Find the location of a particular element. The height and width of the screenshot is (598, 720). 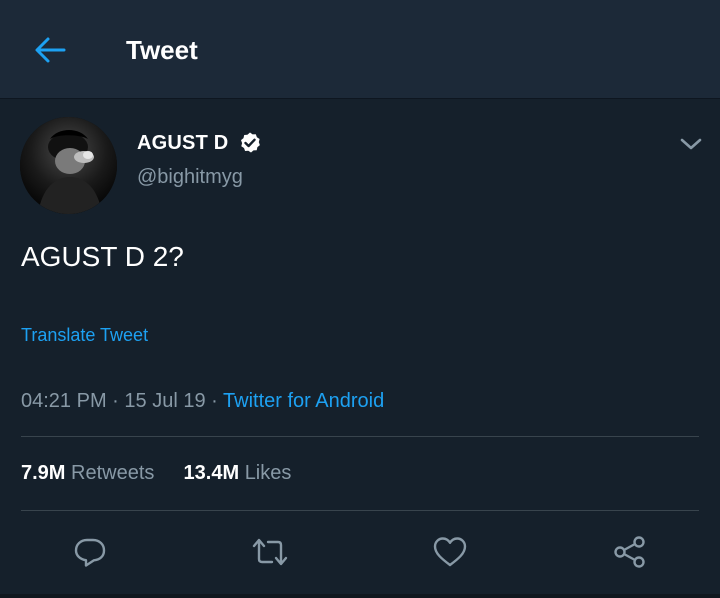

retweets-stat: 7.9M Retweets is located at coordinates (90, 473).